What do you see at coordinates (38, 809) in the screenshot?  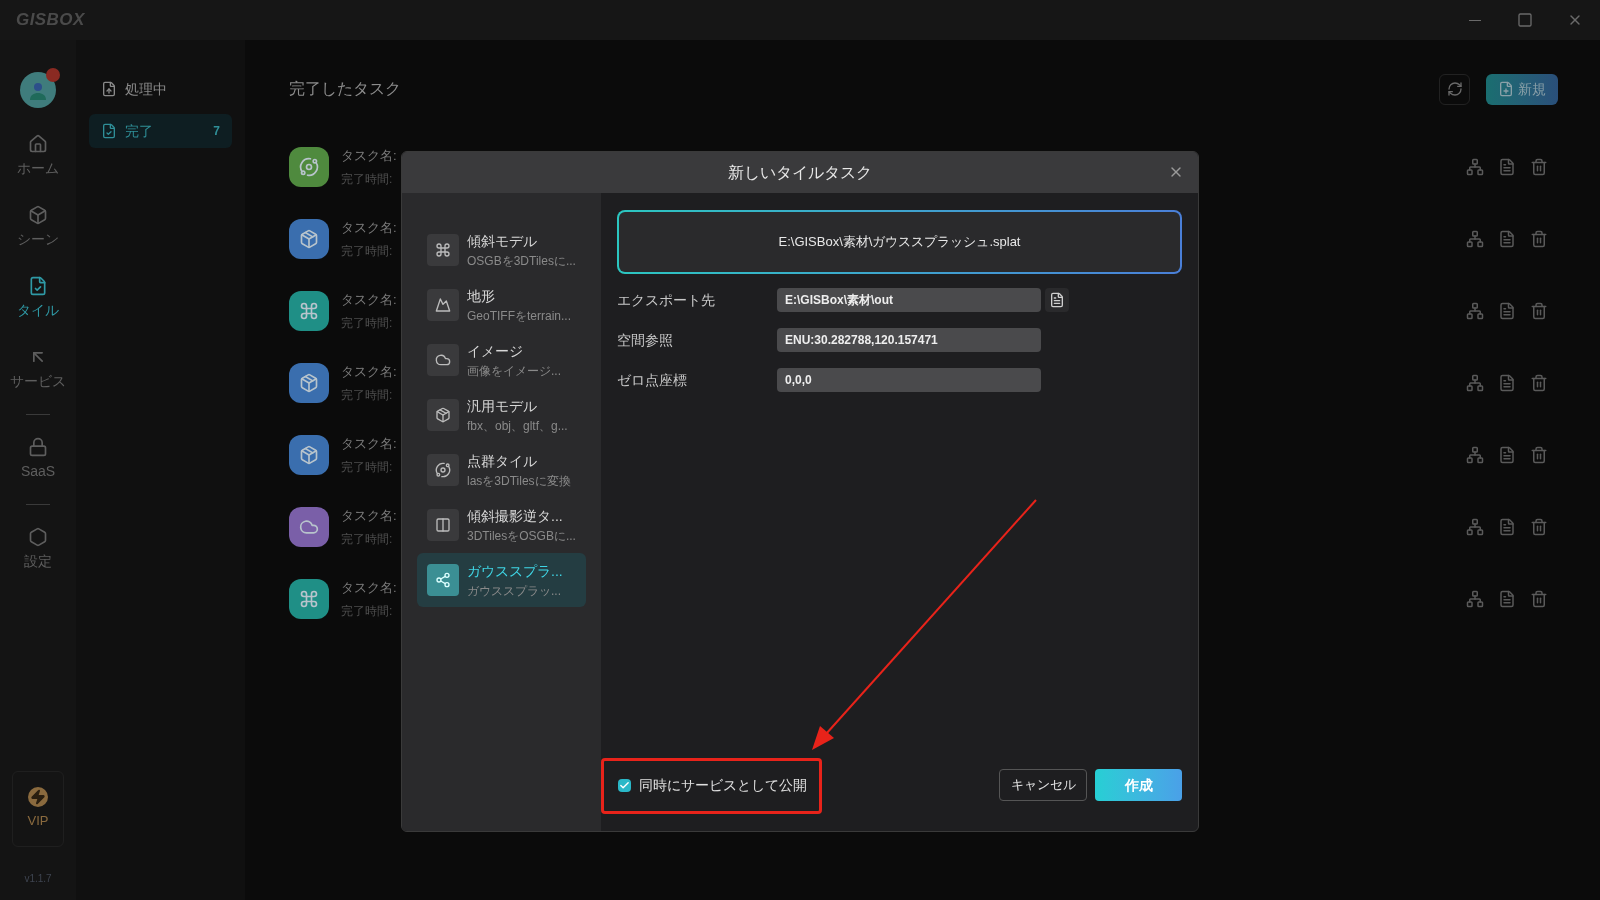 I see `vip-card: VIP` at bounding box center [38, 809].